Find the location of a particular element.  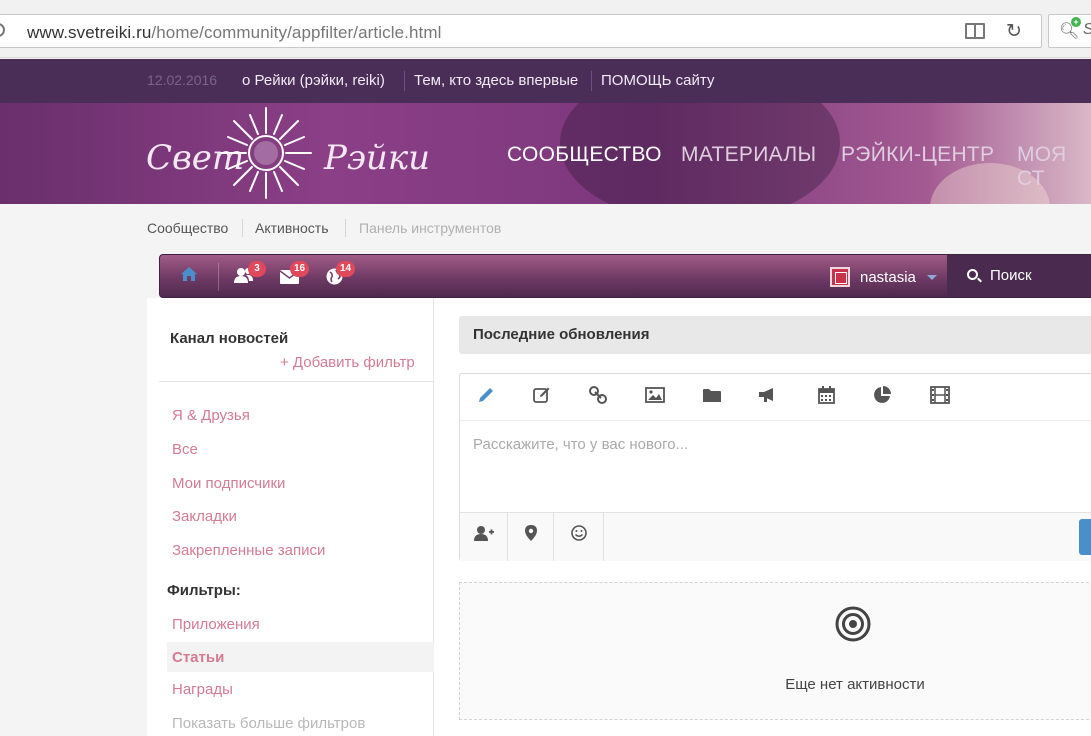

sidebar-item-all: Все is located at coordinates (185, 449).